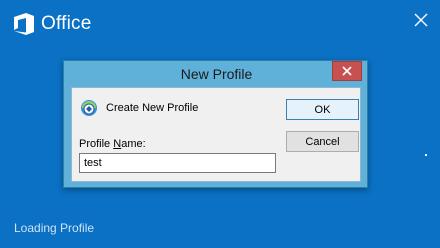 The height and width of the screenshot is (248, 440). What do you see at coordinates (96, 144) in the screenshot?
I see `profile-name-label-prefix: Profile` at bounding box center [96, 144].